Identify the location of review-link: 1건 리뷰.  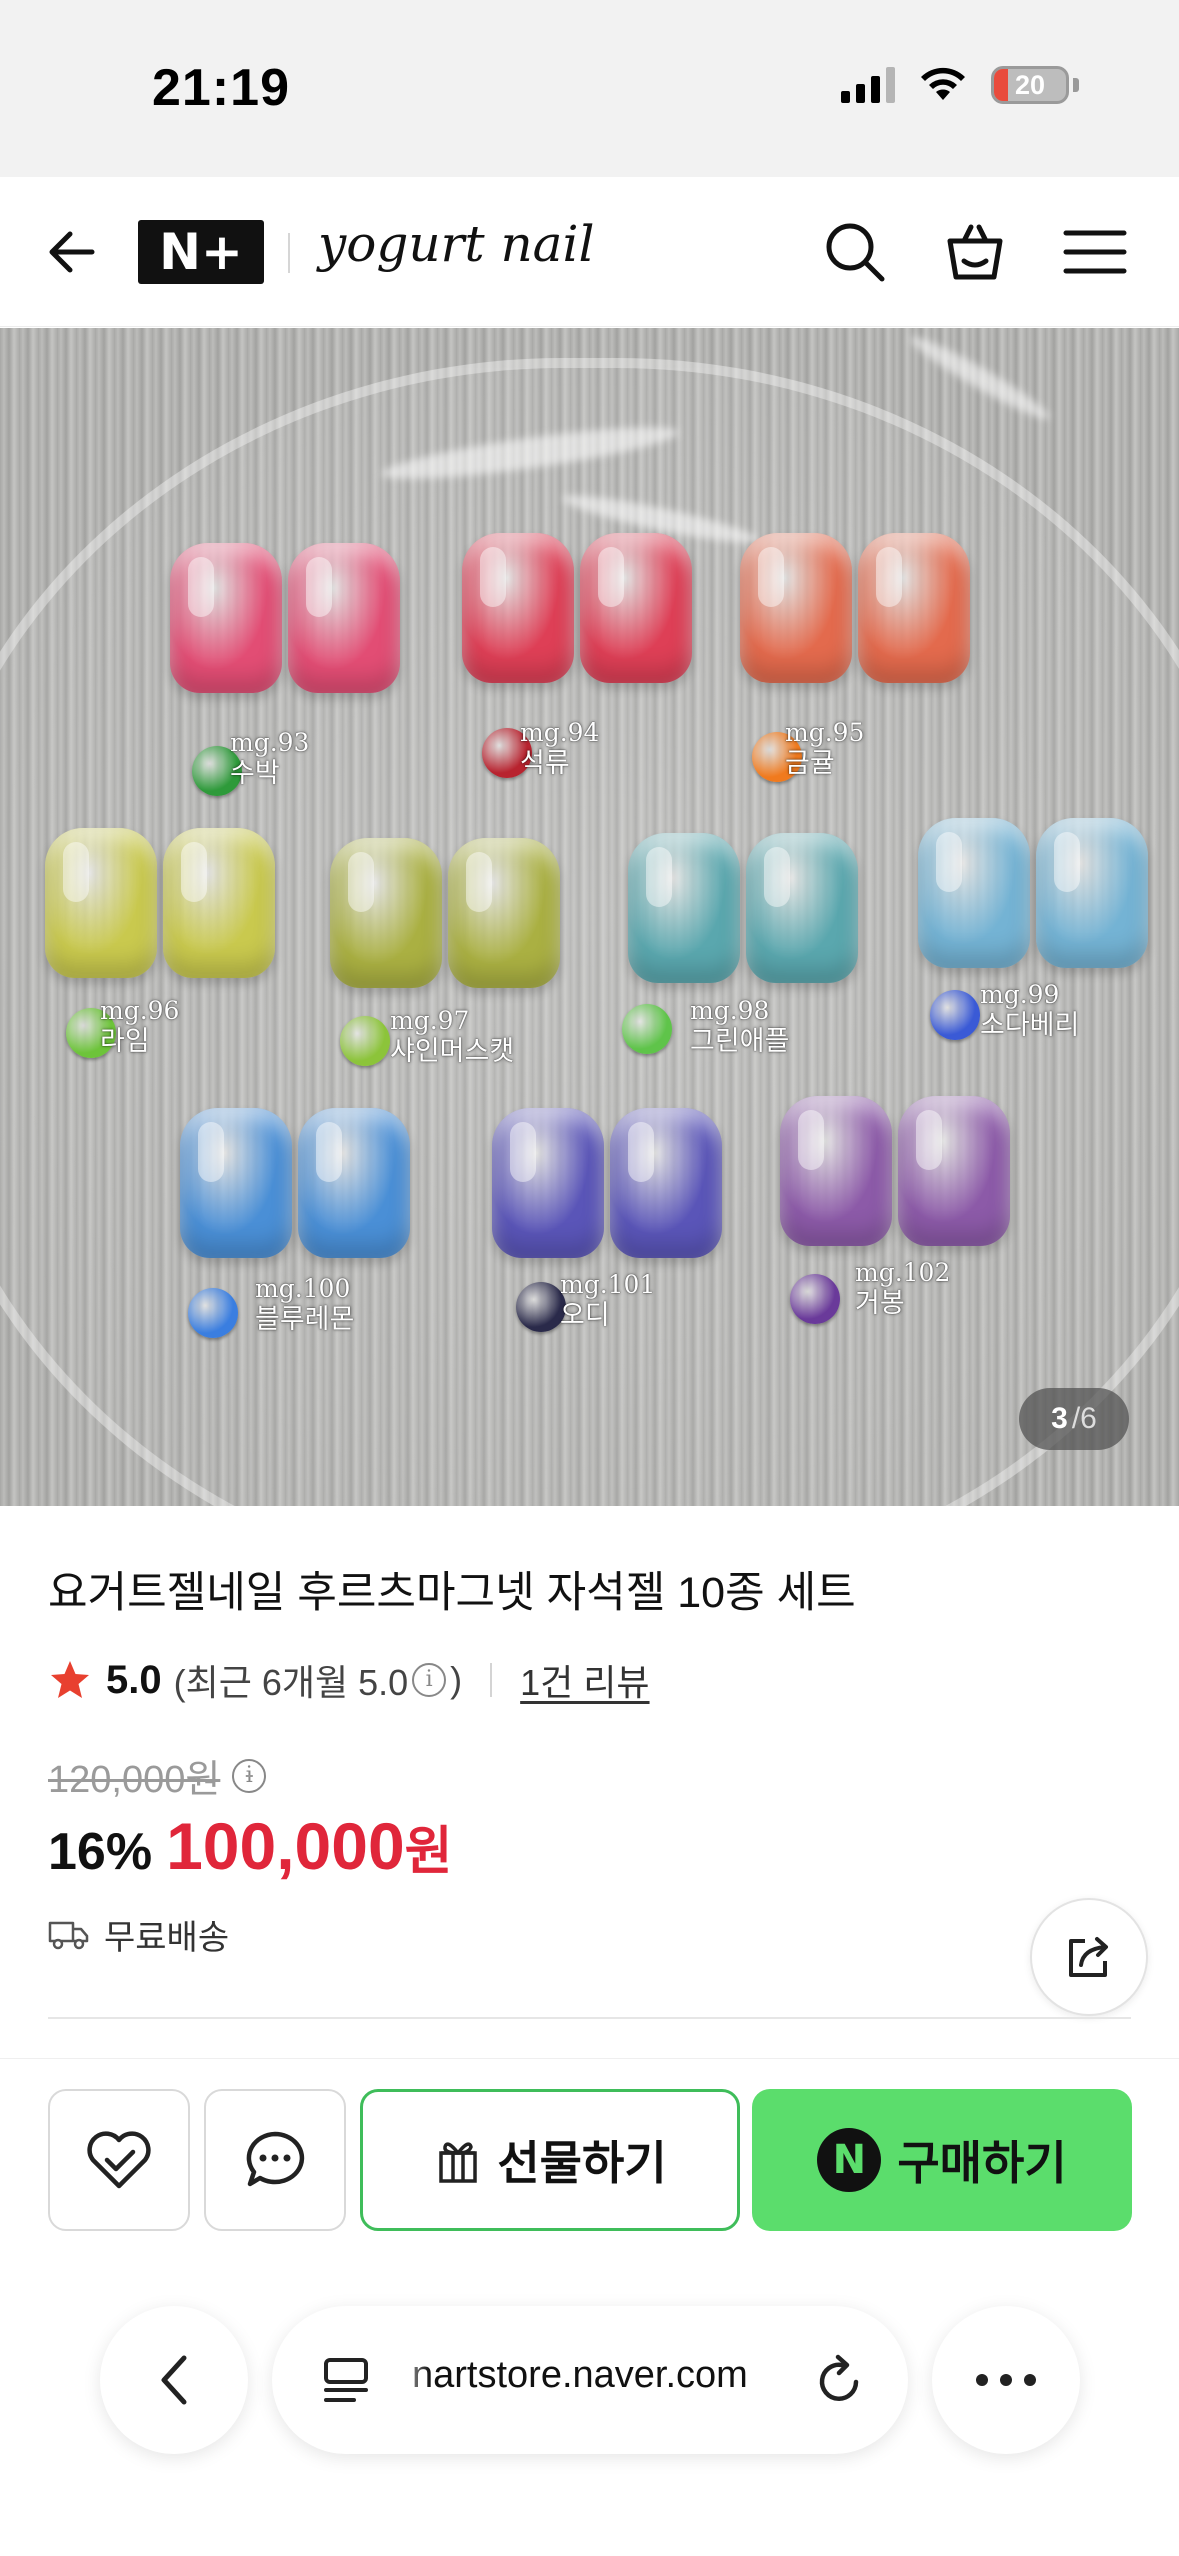
(584, 1680).